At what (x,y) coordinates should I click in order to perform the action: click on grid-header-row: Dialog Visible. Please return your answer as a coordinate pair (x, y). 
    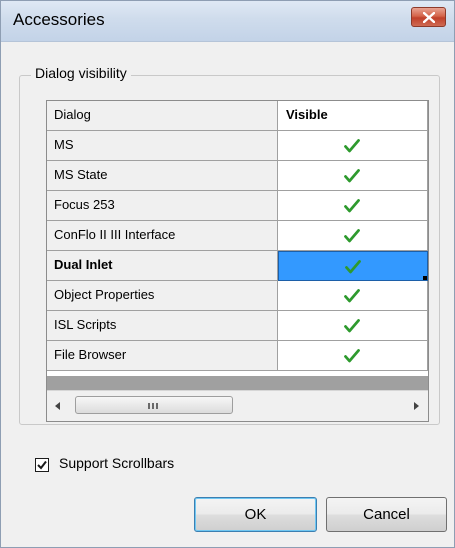
    Looking at the image, I should click on (237, 116).